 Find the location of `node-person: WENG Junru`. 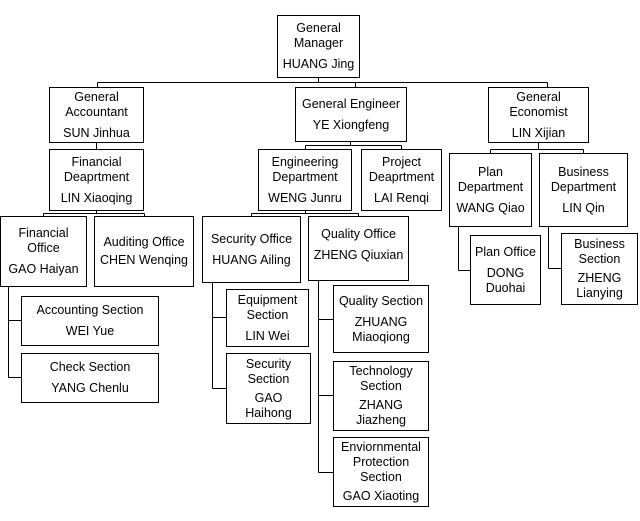

node-person: WENG Junru is located at coordinates (305, 197).